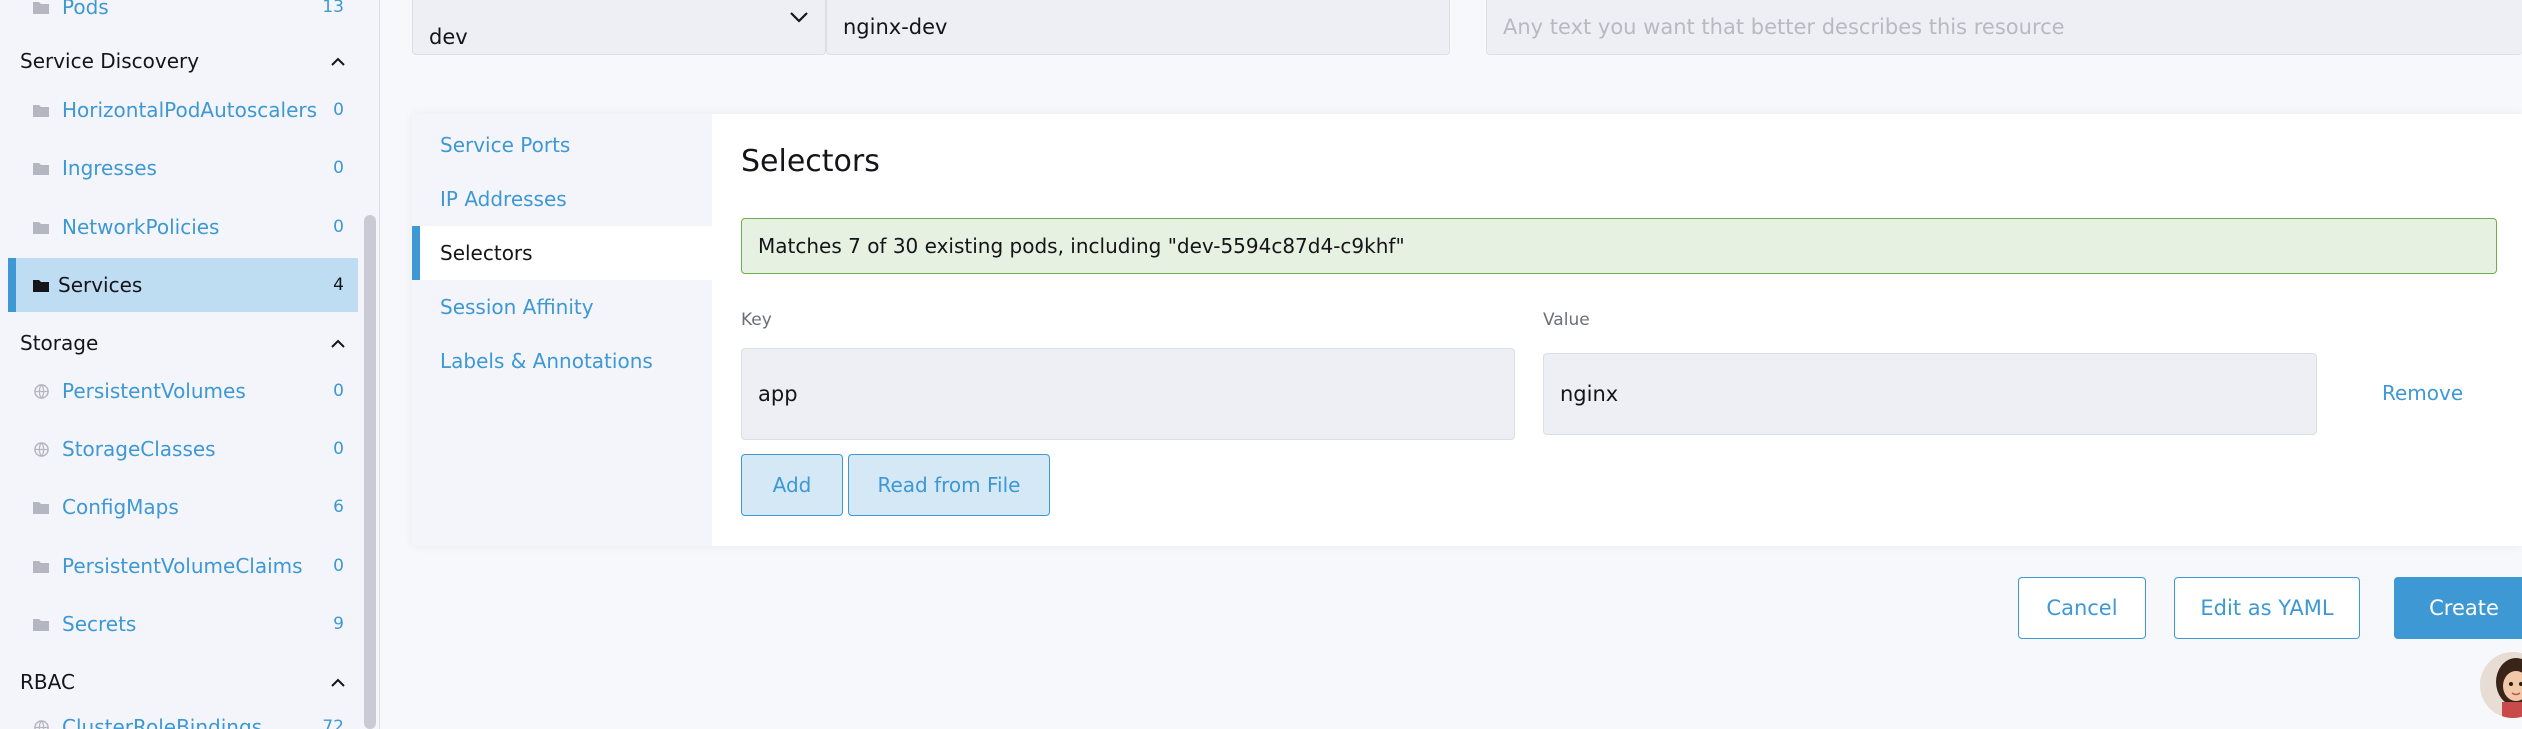 The image size is (2522, 729). I want to click on sidebar-item-persistentvolumes: PersistentVolumes 0, so click(183, 391).